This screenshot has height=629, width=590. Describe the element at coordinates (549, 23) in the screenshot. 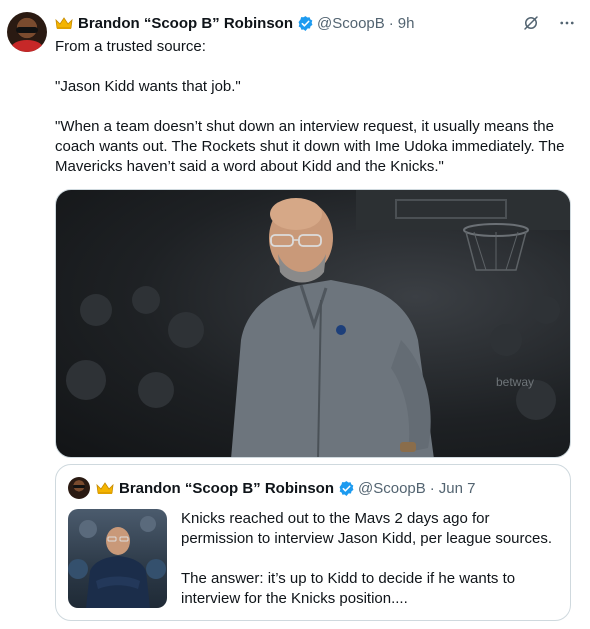

I see `tweet-actions` at that location.